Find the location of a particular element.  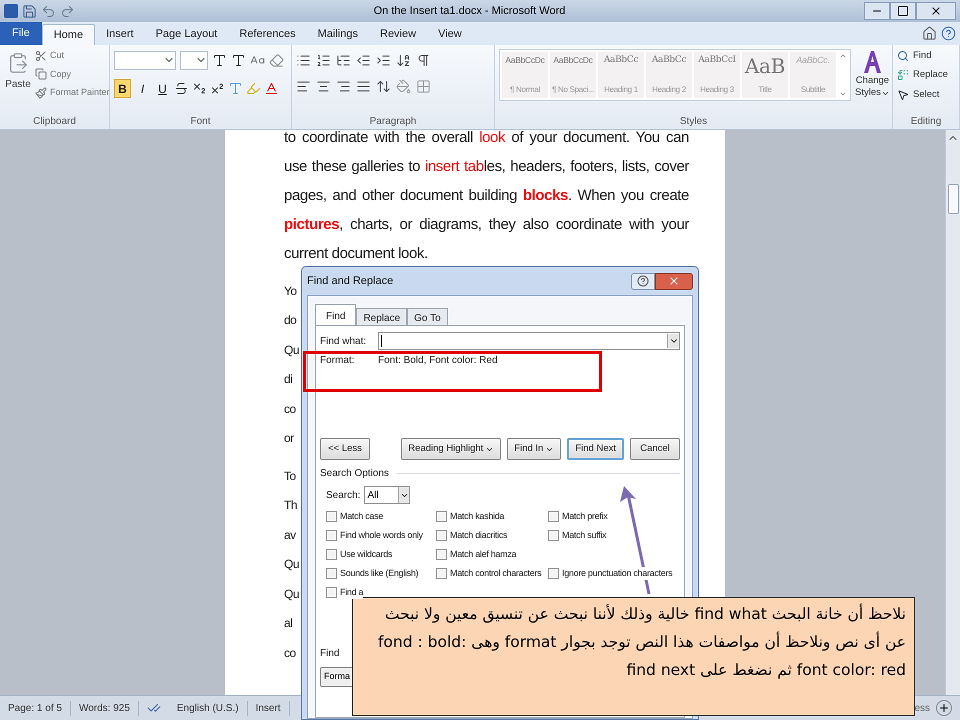

subscript-icon is located at coordinates (199, 88).